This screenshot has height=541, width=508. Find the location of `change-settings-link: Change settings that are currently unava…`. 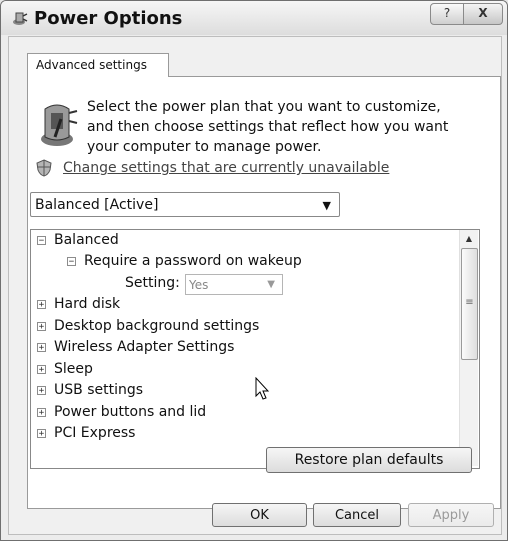

change-settings-link: Change settings that are currently unava… is located at coordinates (226, 168).